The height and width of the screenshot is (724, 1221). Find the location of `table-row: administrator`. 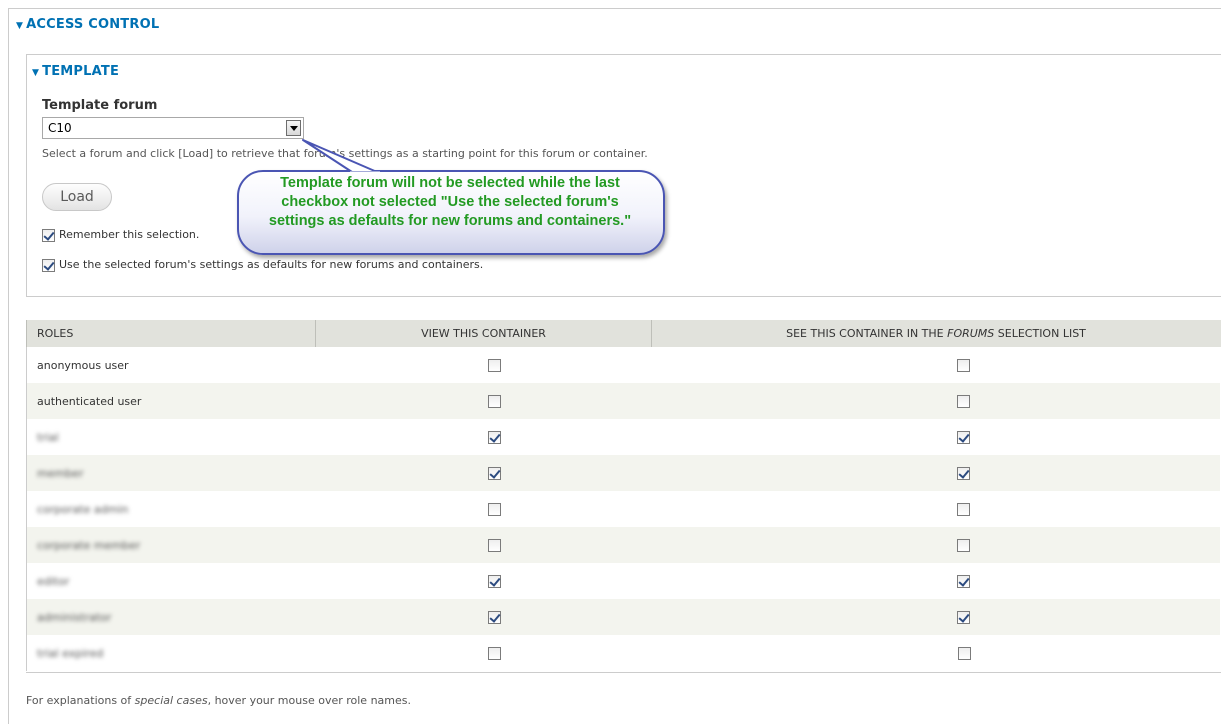

table-row: administrator is located at coordinates (623, 617).